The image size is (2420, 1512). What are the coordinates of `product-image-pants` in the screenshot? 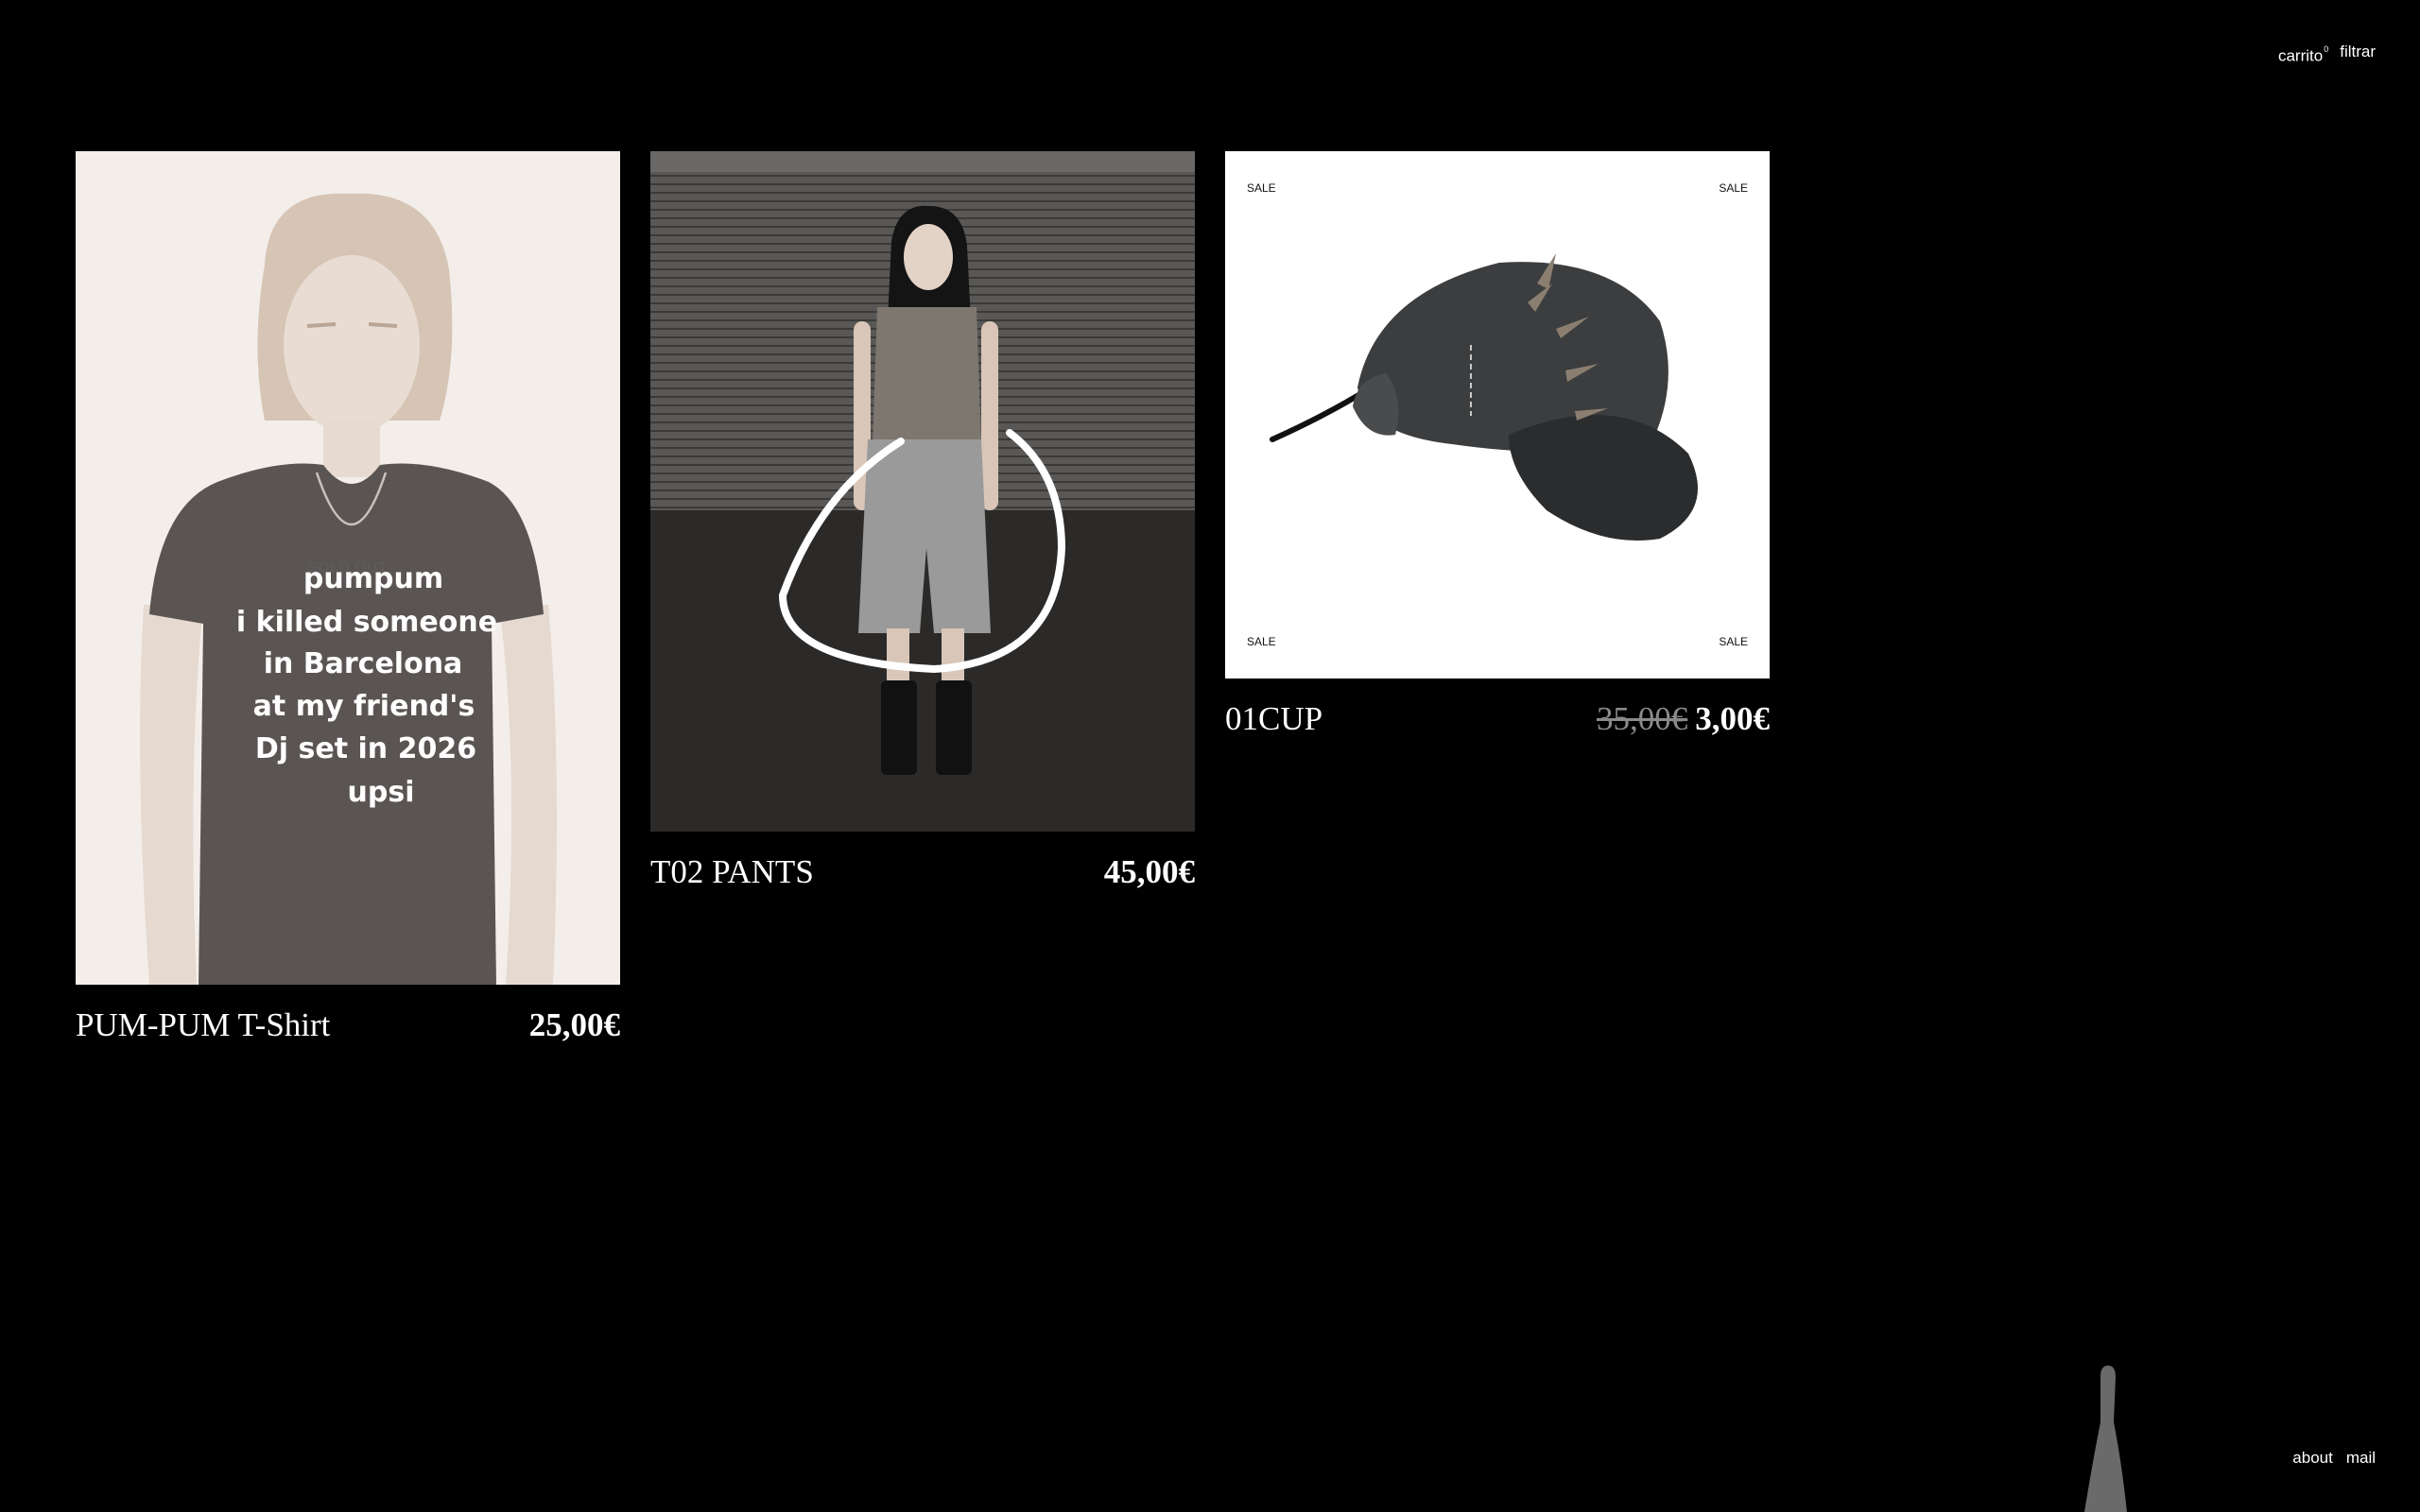 It's located at (922, 491).